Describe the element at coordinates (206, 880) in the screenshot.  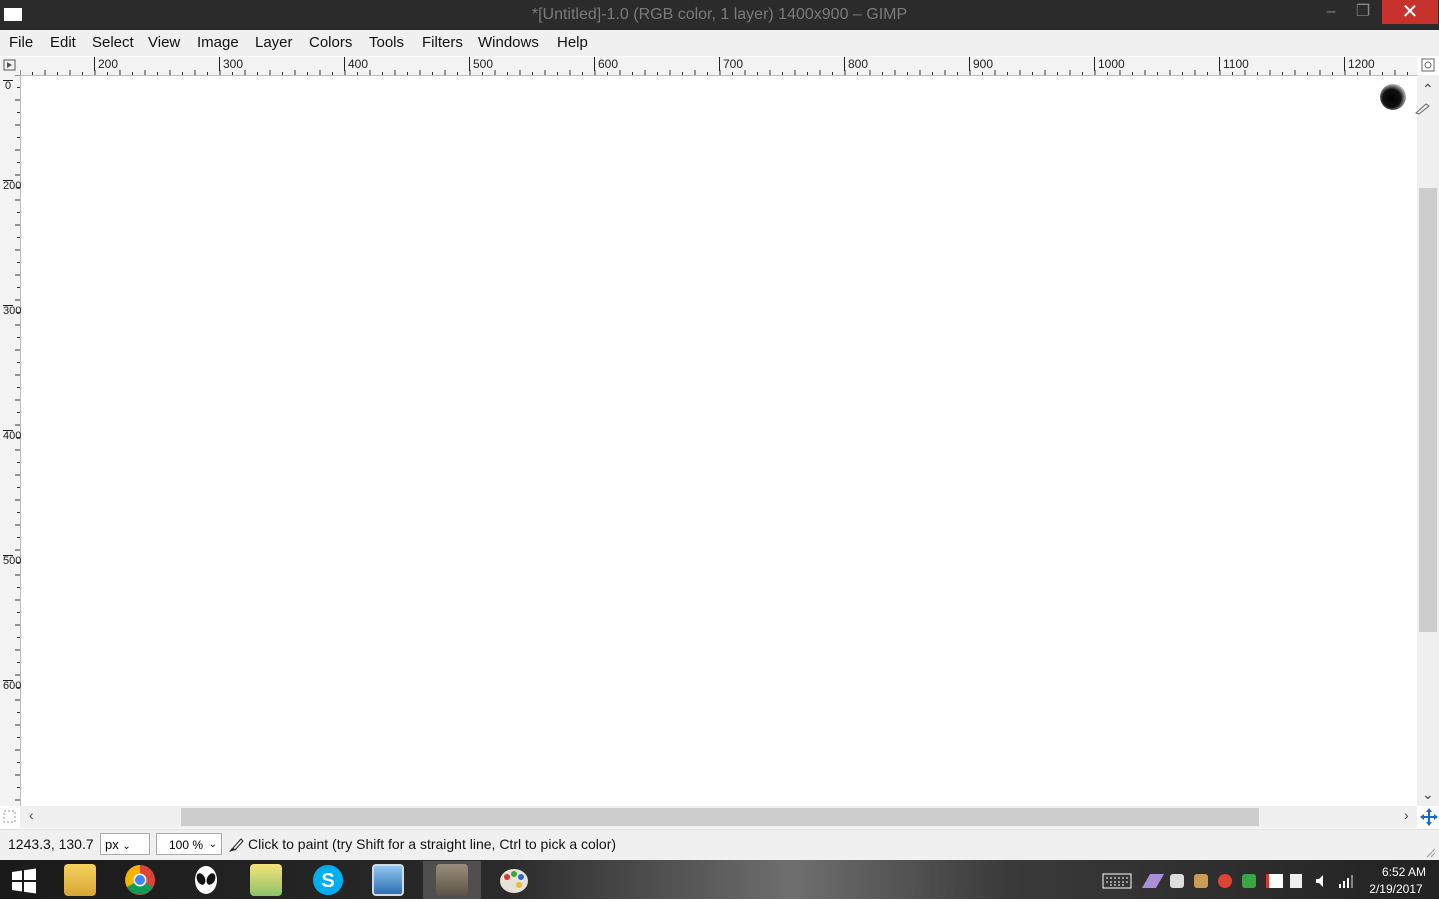
I see `alien-app-icon` at that location.